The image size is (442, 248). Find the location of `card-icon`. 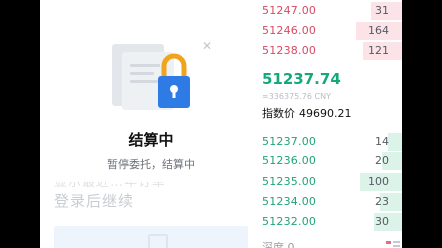

card-icon is located at coordinates (158, 241).